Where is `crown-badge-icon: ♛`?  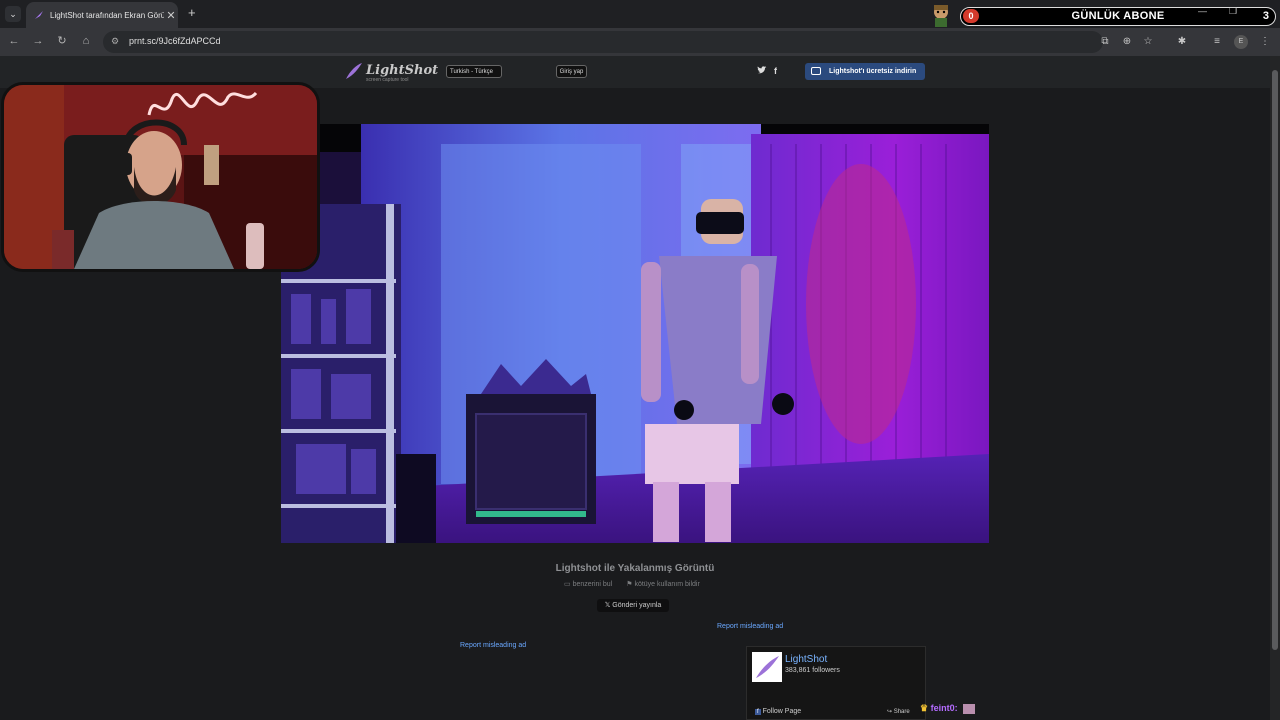 crown-badge-icon: ♛ is located at coordinates (924, 708).